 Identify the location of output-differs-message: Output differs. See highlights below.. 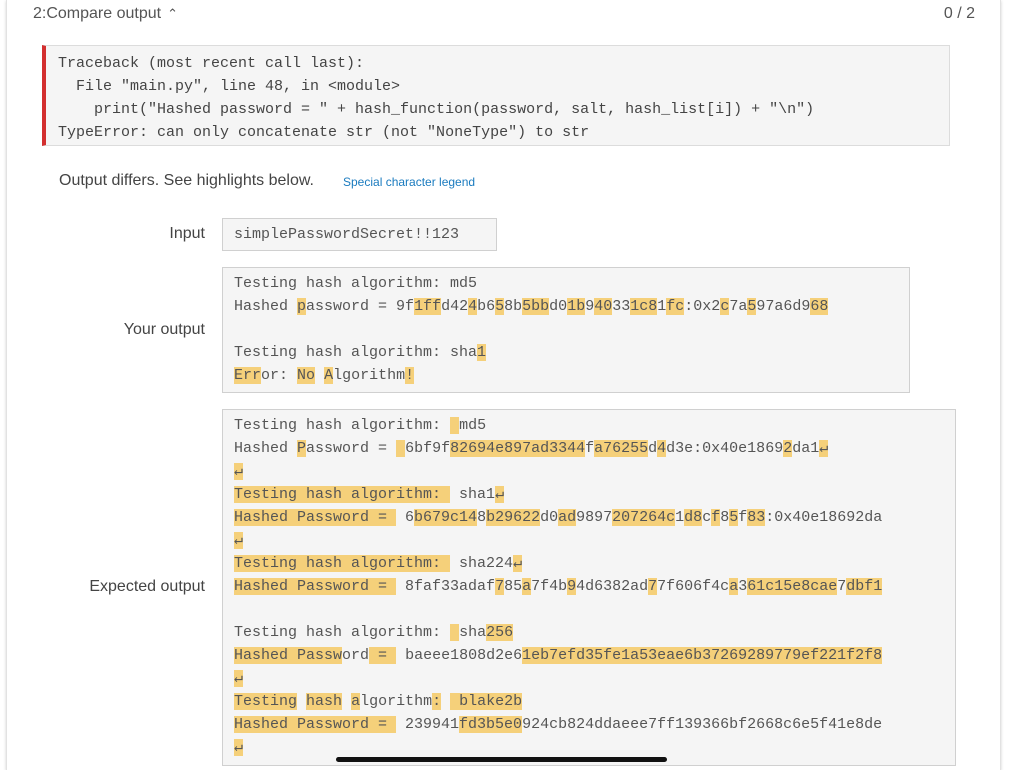
(186, 180).